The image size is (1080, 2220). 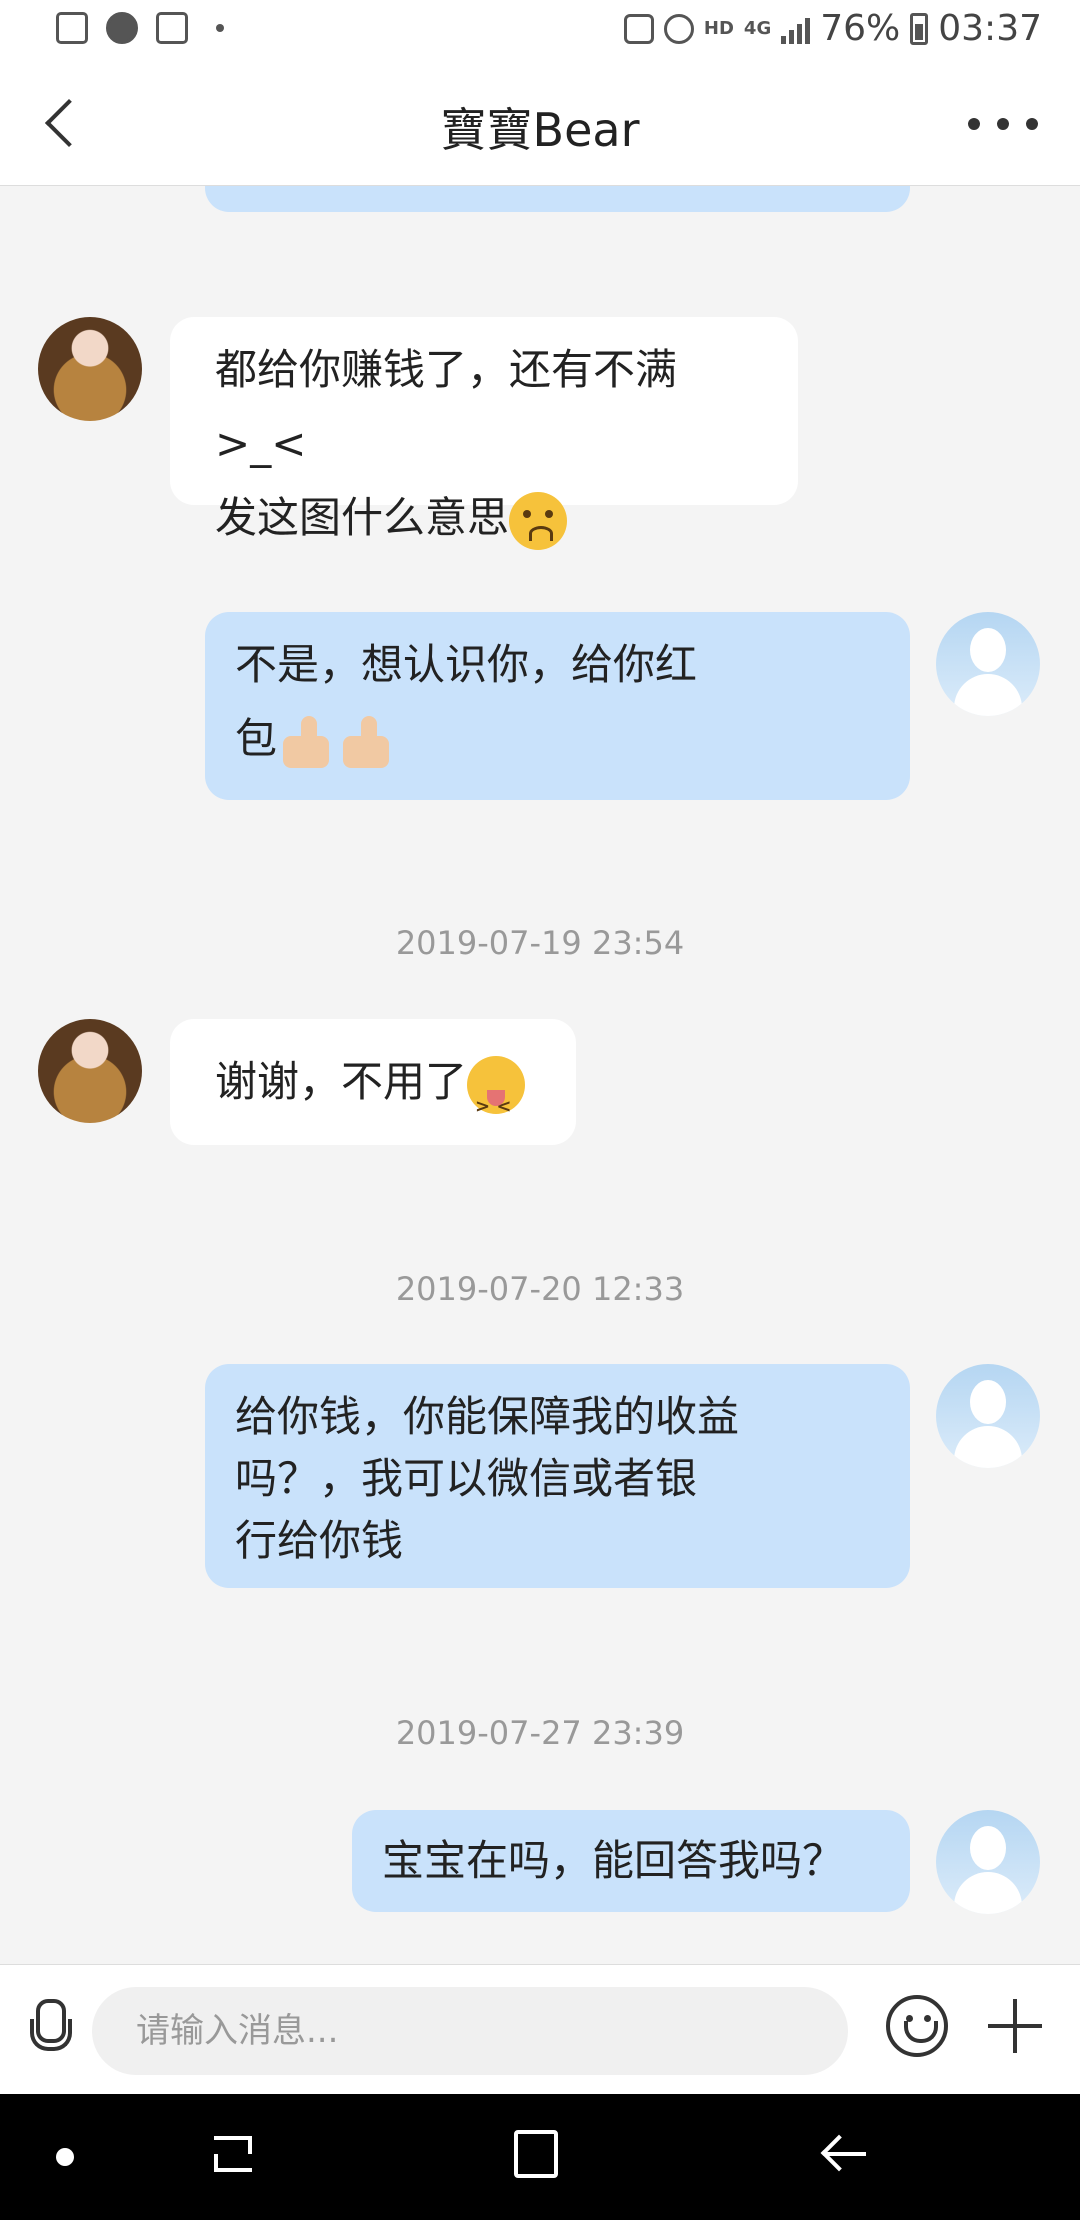 What do you see at coordinates (540, 943) in the screenshot?
I see `message-timestamp: 2019-07-19 23:54` at bounding box center [540, 943].